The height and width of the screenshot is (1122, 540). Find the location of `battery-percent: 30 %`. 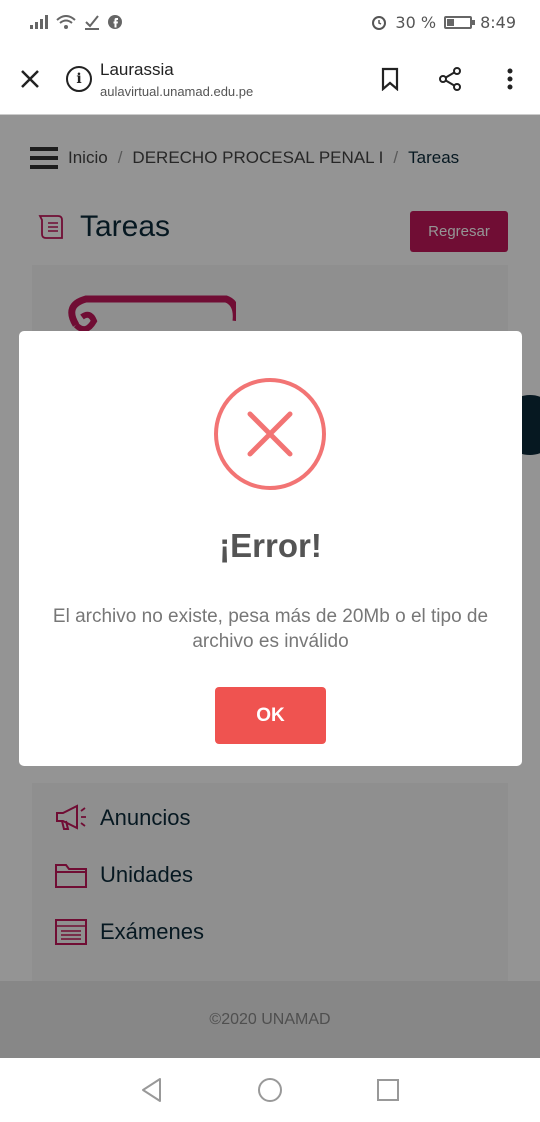

battery-percent: 30 % is located at coordinates (416, 22).